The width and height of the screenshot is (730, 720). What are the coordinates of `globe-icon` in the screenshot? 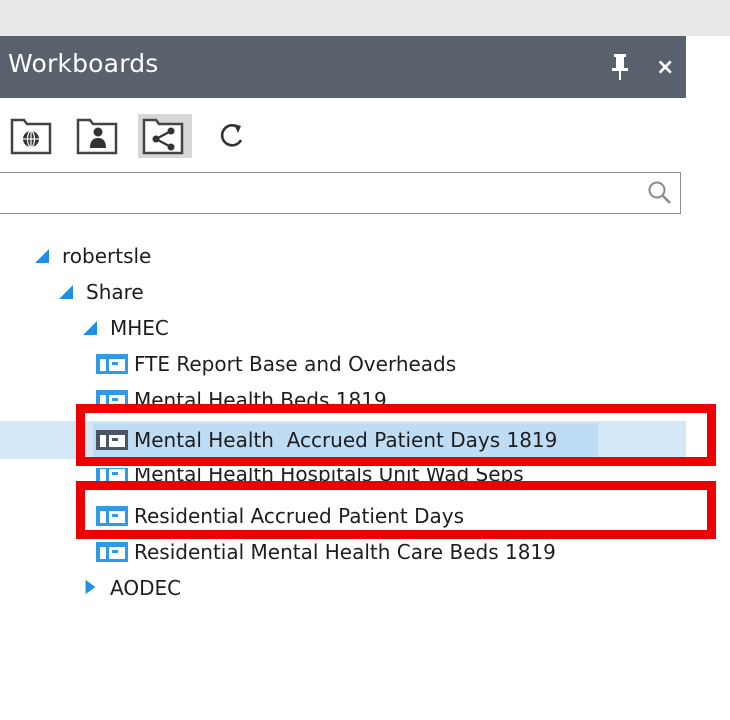 It's located at (31, 139).